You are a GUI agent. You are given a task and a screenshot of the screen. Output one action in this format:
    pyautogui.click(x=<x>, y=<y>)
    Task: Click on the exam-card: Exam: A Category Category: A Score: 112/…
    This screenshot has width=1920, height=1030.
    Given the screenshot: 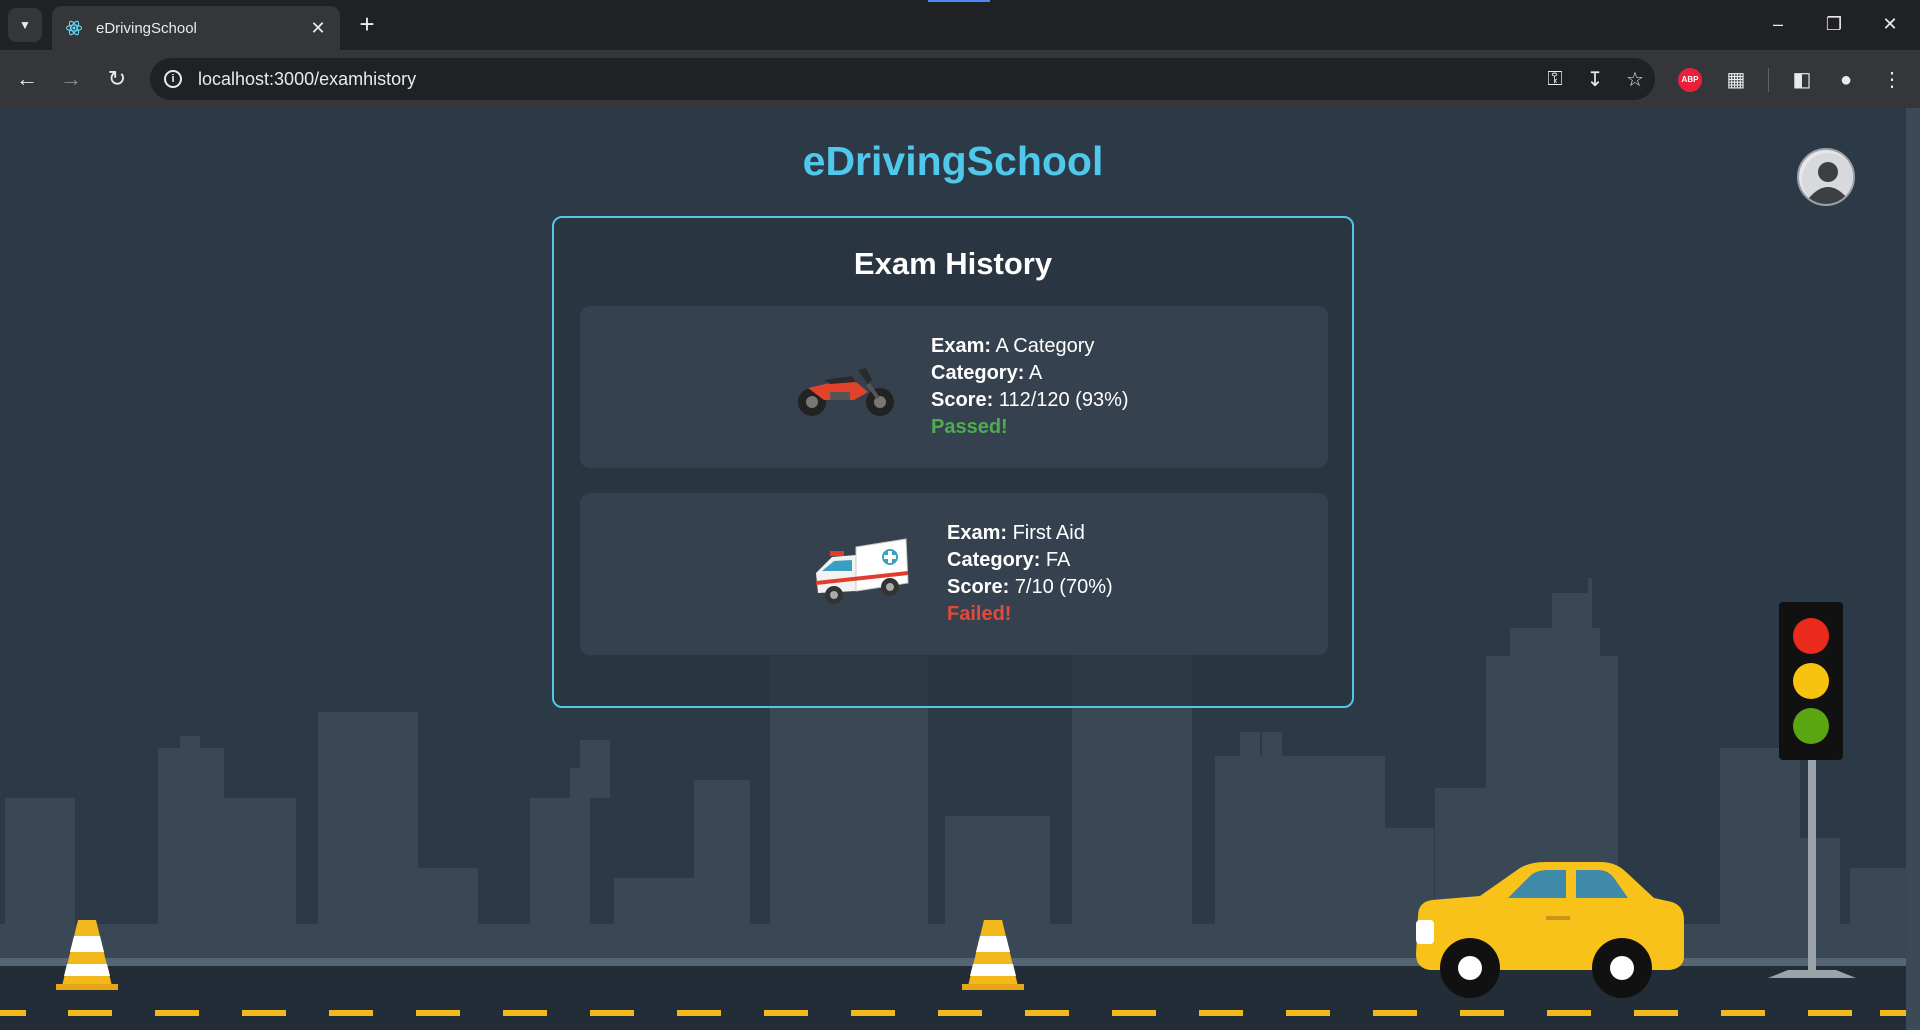 What is the action you would take?
    pyautogui.click(x=954, y=387)
    